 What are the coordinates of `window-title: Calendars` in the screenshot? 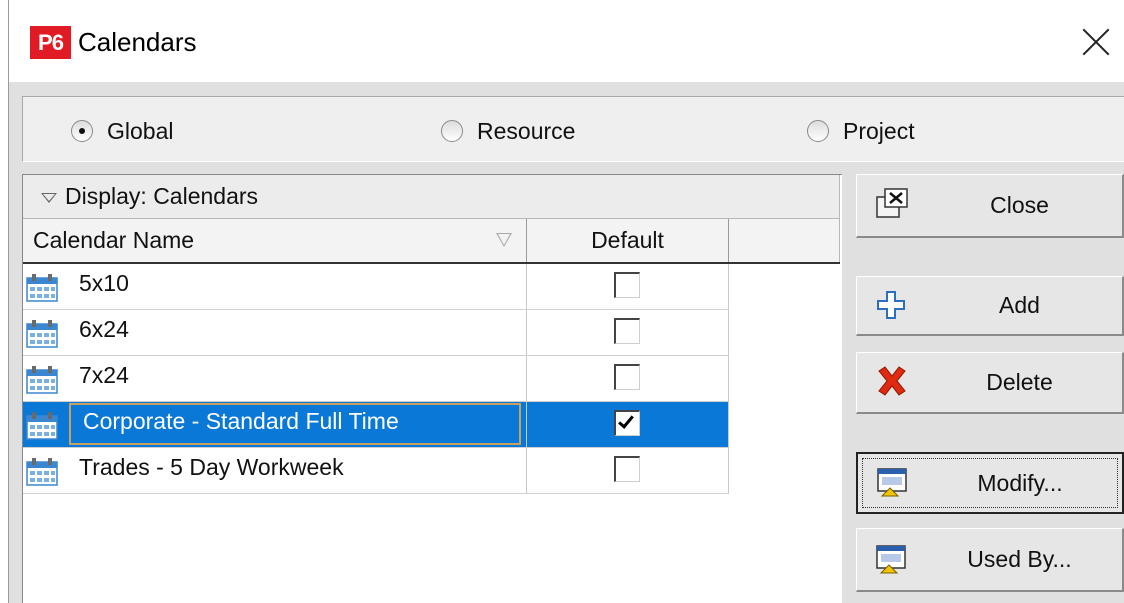 It's located at (137, 42).